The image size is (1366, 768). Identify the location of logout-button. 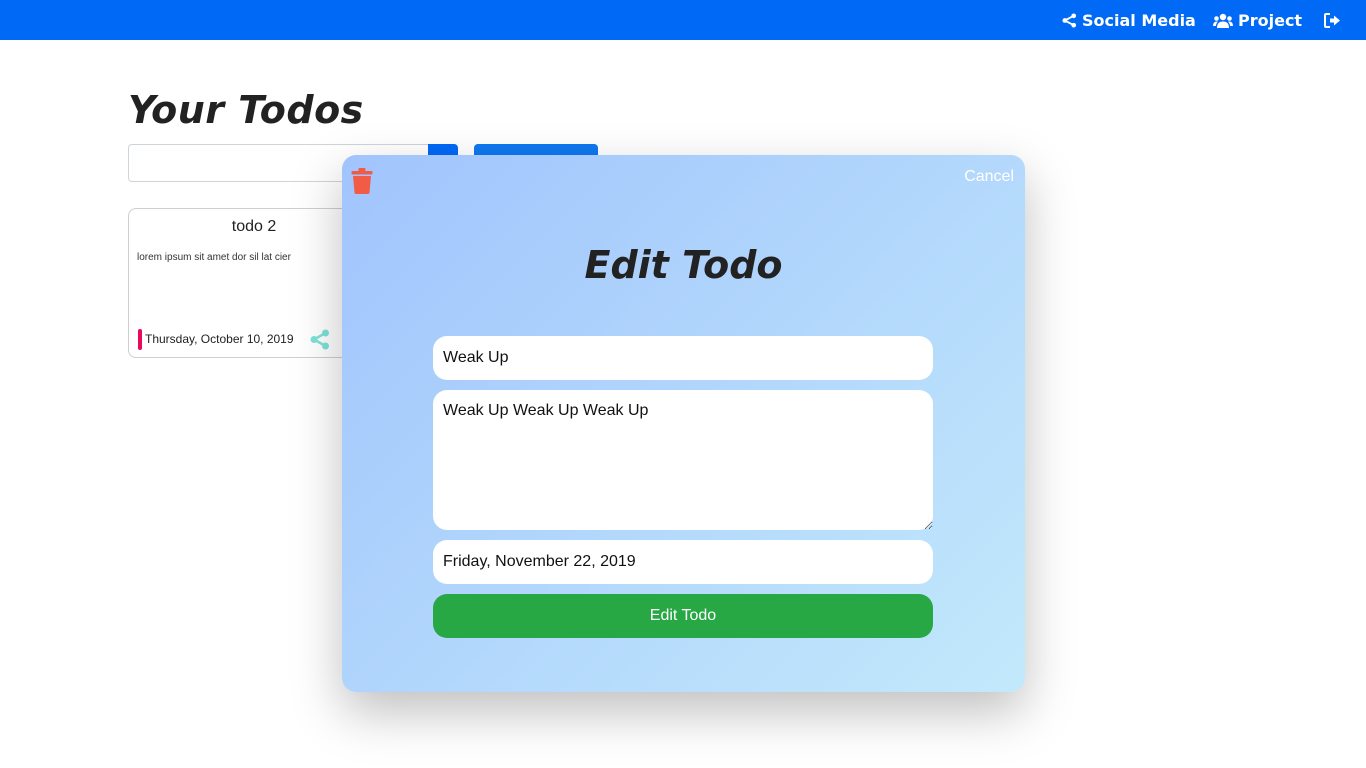
(1335, 20).